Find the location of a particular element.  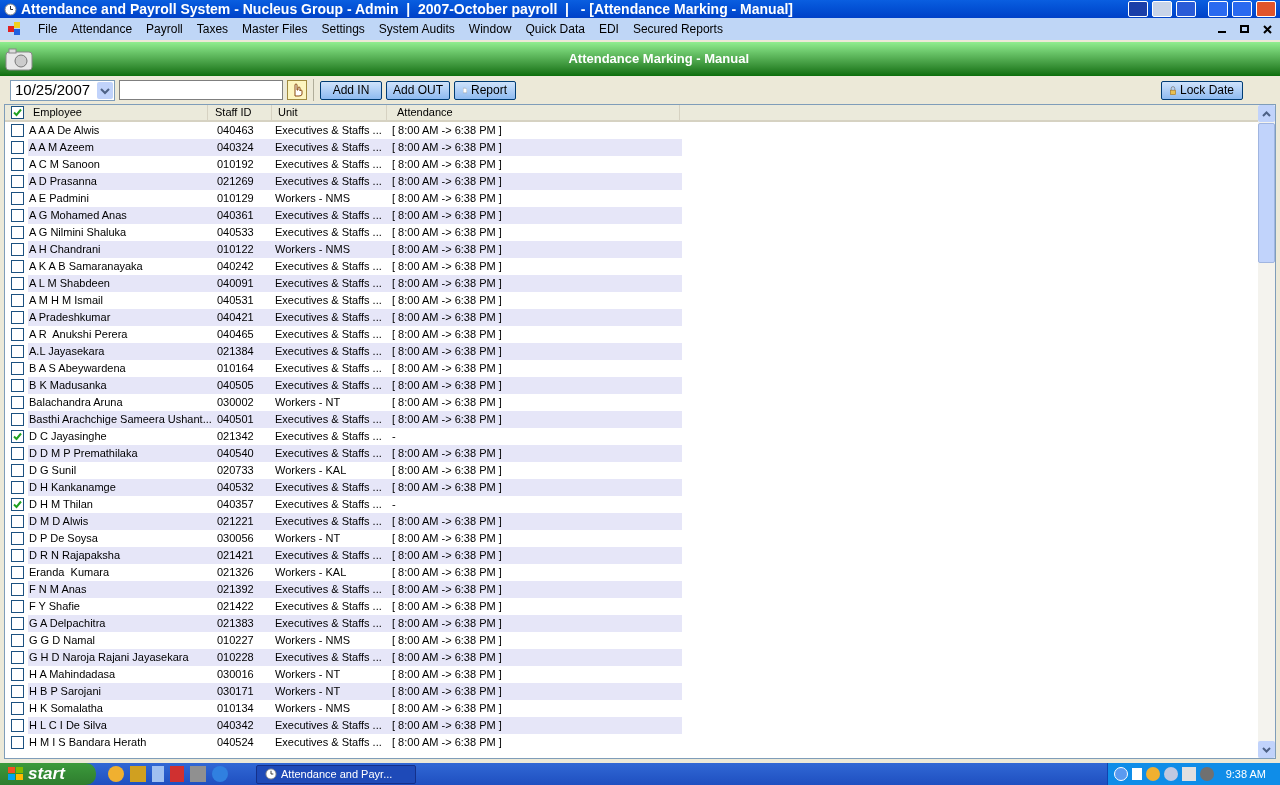

column-header: Staff ID is located at coordinates (240, 112).